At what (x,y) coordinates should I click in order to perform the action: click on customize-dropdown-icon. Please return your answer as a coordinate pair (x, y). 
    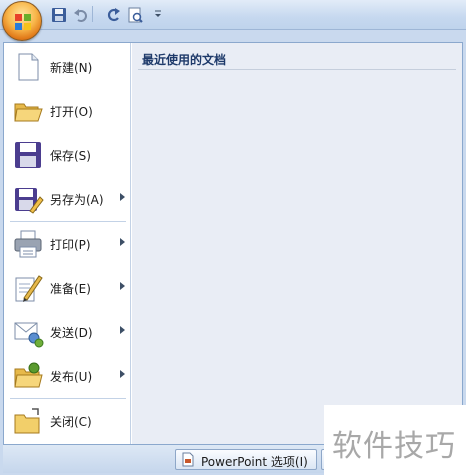
    Looking at the image, I should click on (158, 15).